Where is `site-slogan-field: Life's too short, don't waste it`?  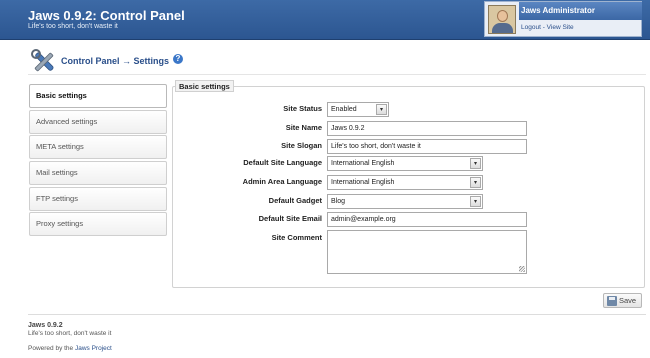 site-slogan-field: Life's too short, don't waste it is located at coordinates (427, 146).